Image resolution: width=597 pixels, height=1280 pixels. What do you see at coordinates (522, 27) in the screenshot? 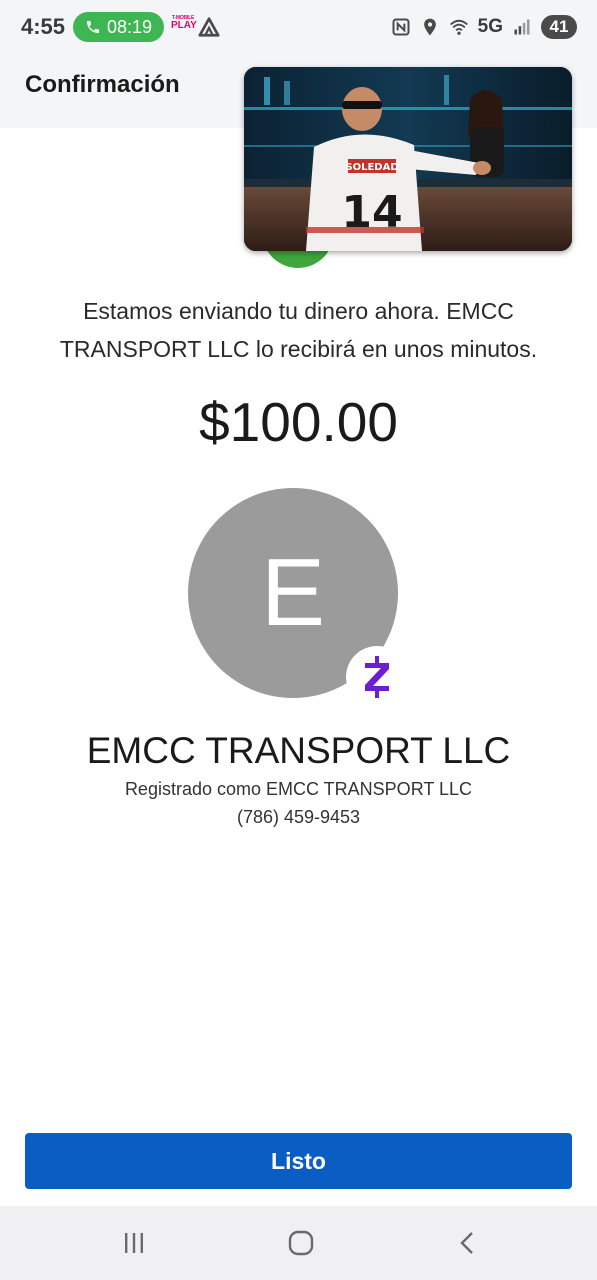
I see `signal-icon` at bounding box center [522, 27].